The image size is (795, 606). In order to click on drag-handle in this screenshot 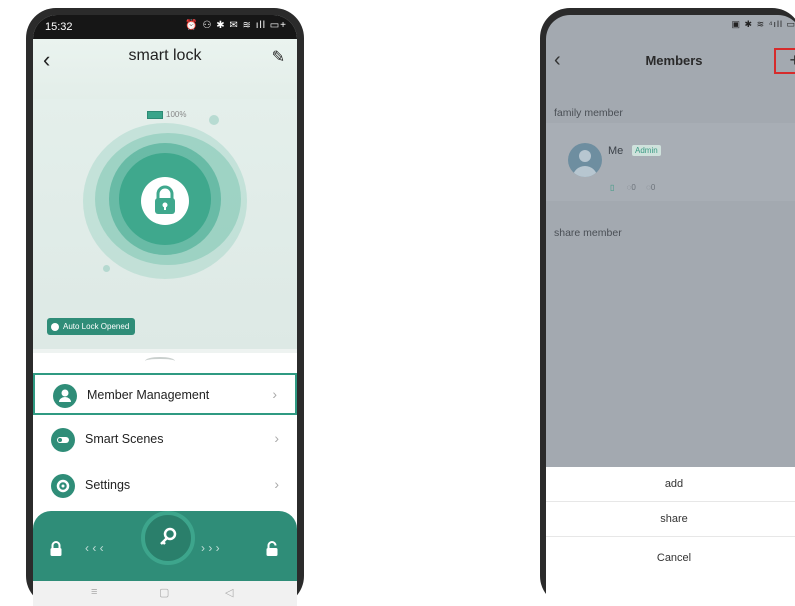, I will do `click(160, 361)`.